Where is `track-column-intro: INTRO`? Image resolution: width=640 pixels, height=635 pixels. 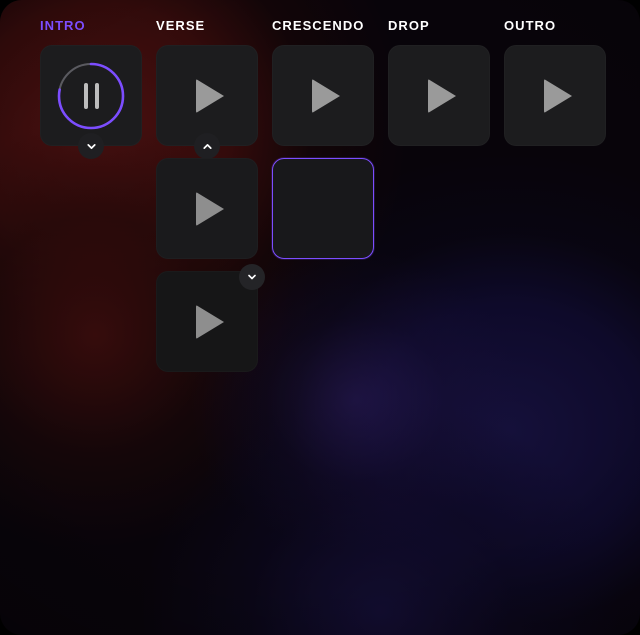
track-column-intro: INTRO is located at coordinates (91, 201).